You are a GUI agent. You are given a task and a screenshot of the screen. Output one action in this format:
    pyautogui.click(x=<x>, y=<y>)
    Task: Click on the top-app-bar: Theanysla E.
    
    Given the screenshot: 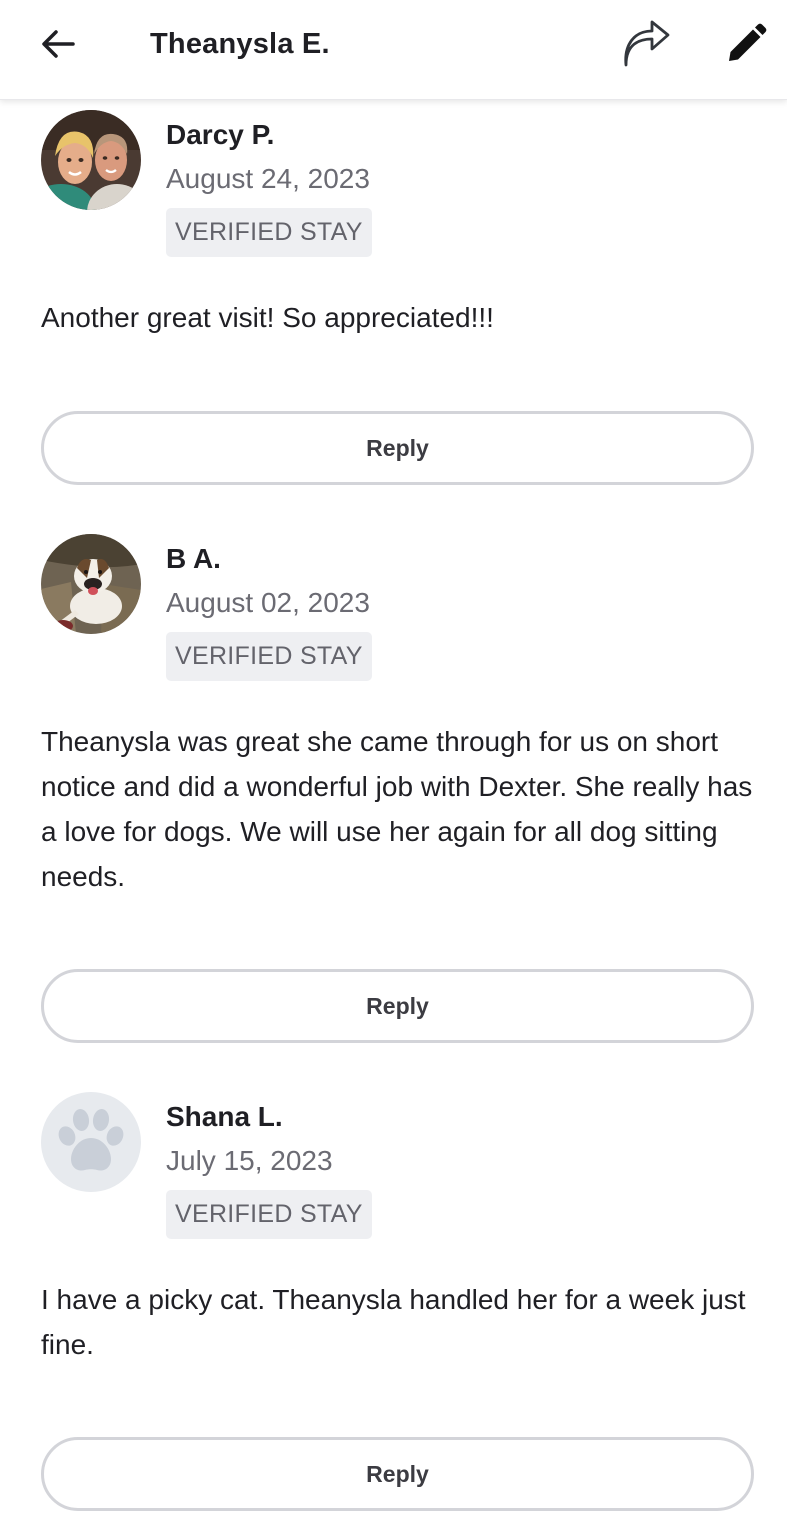 What is the action you would take?
    pyautogui.click(x=393, y=50)
    